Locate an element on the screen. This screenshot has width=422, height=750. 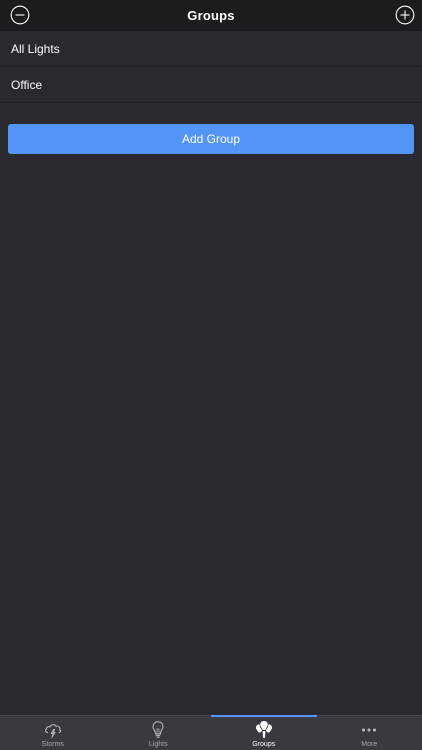
group-item-all-lights: All Lights is located at coordinates (211, 49).